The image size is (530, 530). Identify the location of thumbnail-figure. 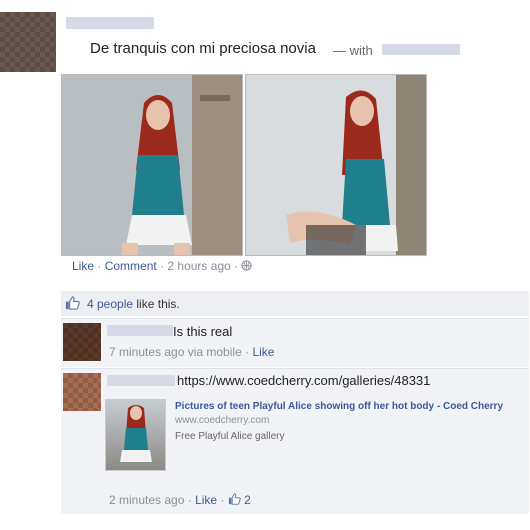
(136, 433).